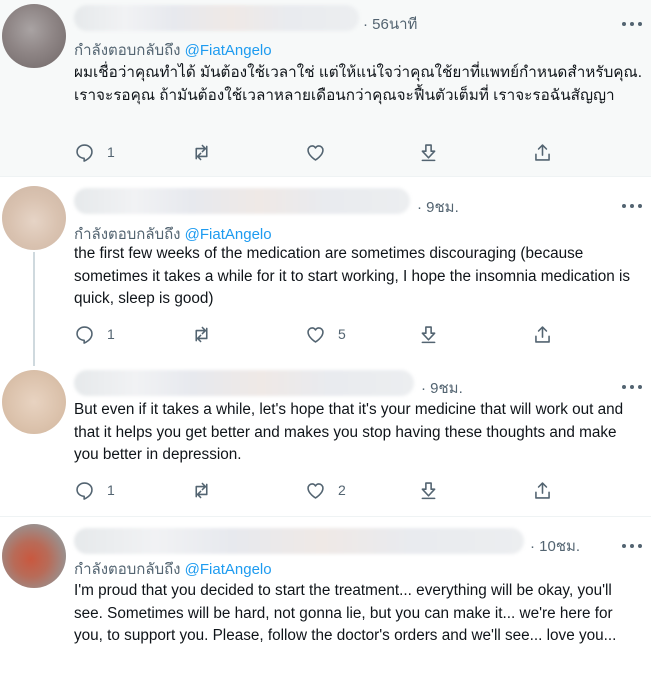  What do you see at coordinates (354, 152) in the screenshot?
I see `action-bar: 1` at bounding box center [354, 152].